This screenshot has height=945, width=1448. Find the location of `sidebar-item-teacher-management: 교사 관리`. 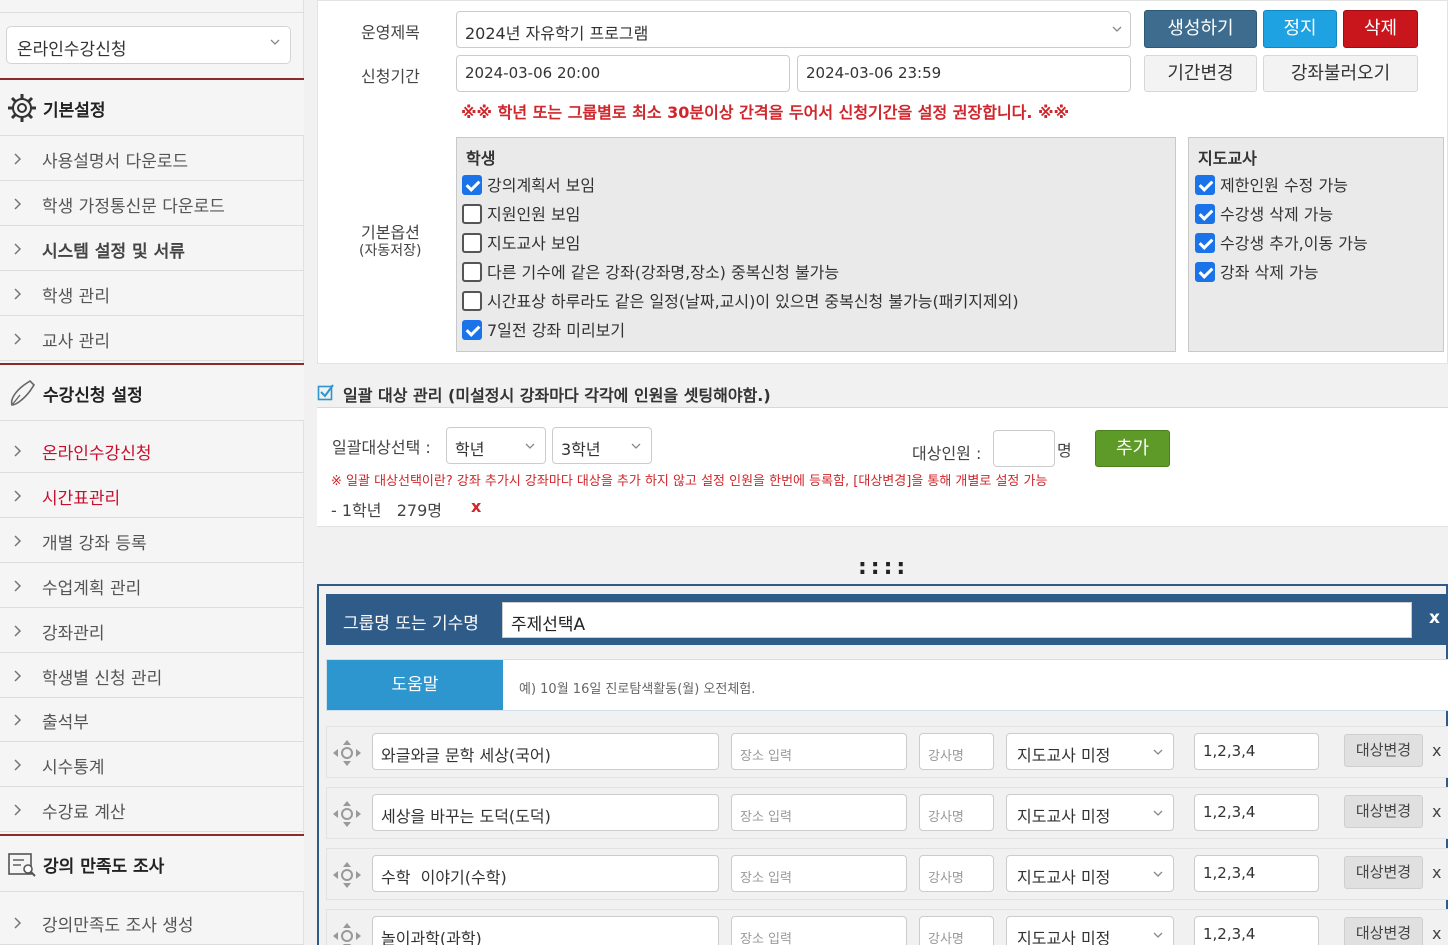

sidebar-item-teacher-management: 교사 관리 is located at coordinates (152, 338).